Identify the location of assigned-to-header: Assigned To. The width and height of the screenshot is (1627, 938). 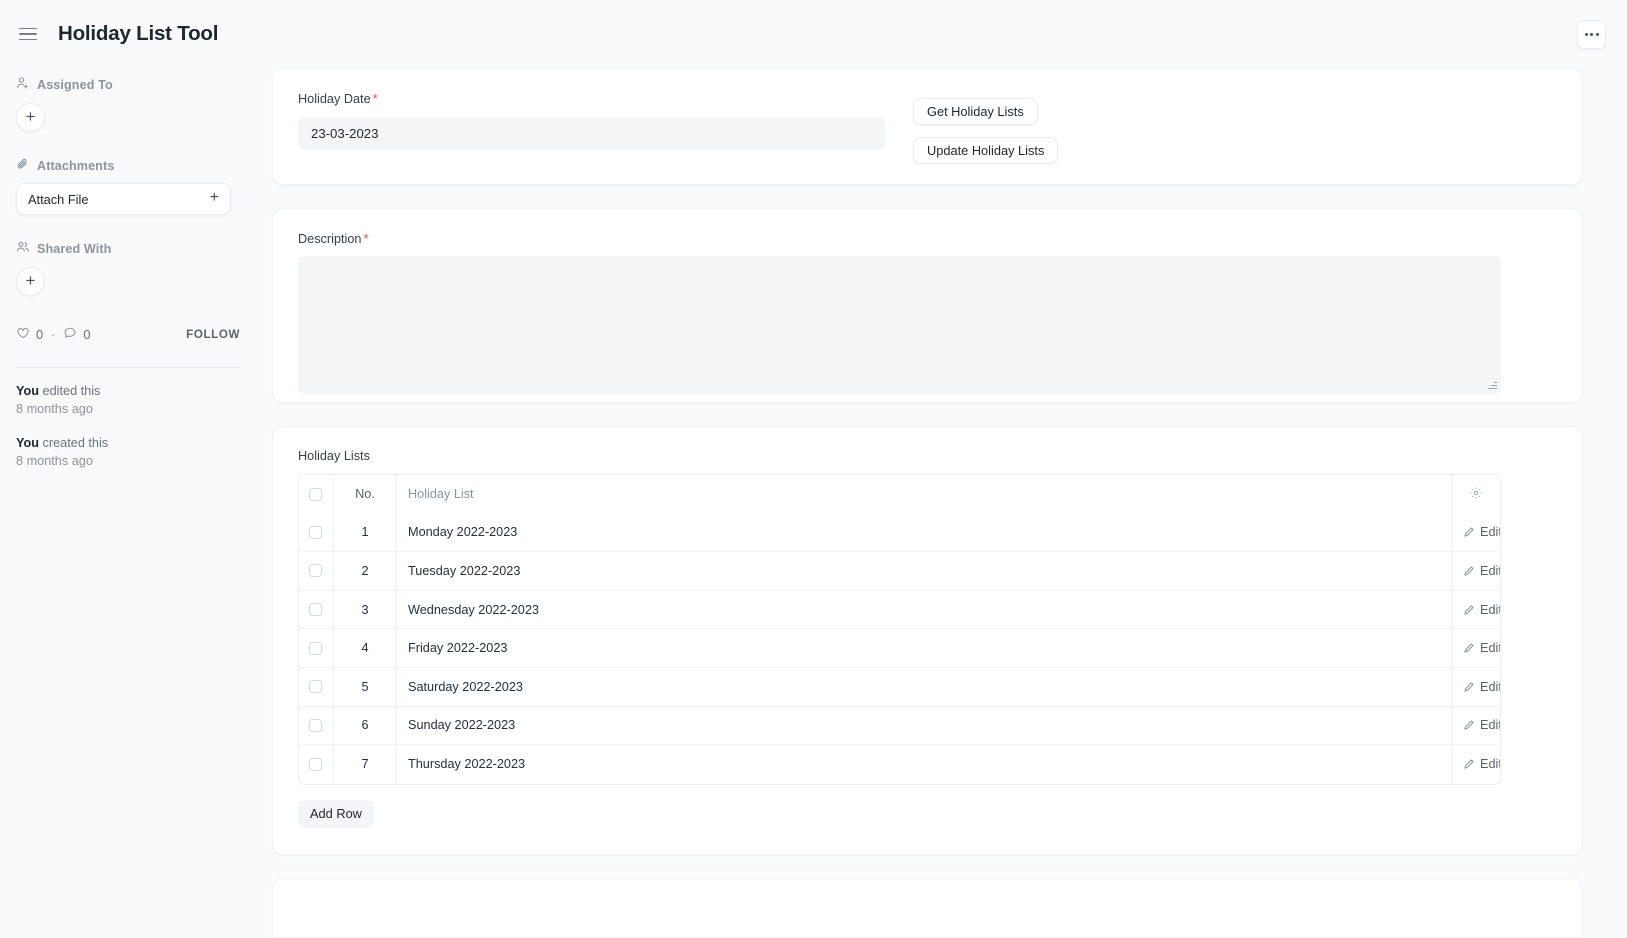
(128, 84).